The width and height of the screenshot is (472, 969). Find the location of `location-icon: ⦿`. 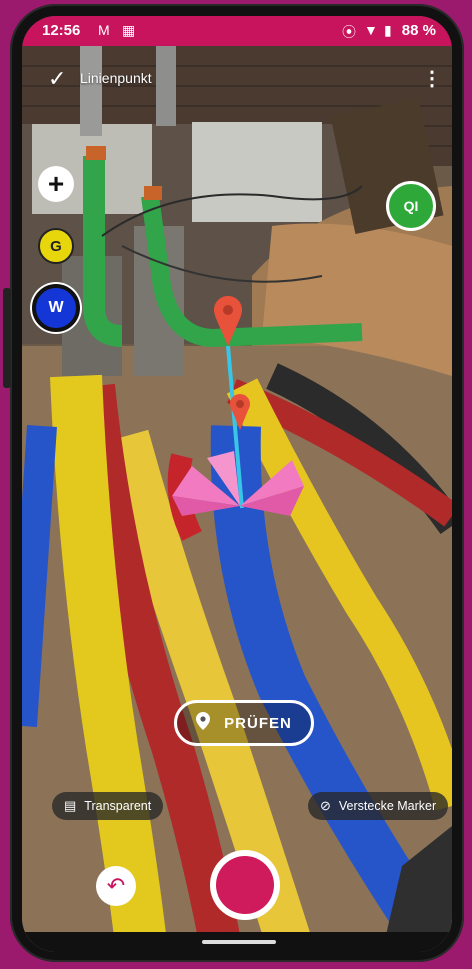

location-icon: ⦿ is located at coordinates (349, 32).